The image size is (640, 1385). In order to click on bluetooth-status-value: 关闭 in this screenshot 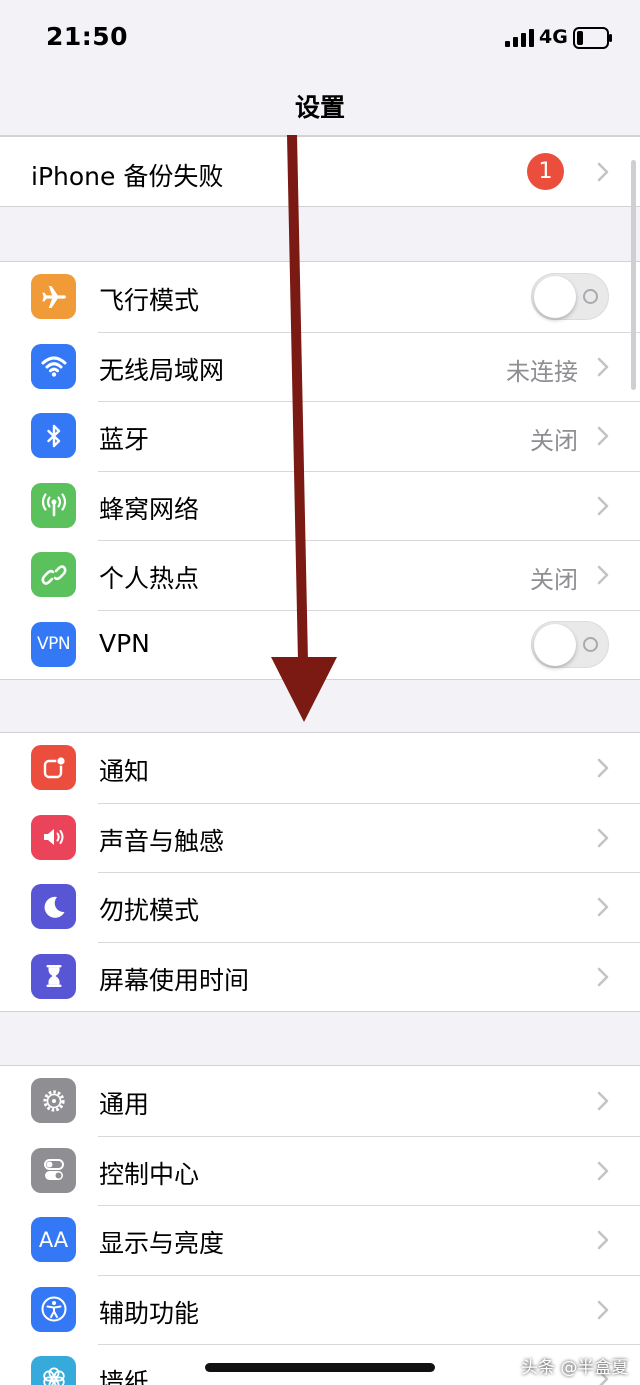, I will do `click(554, 441)`.